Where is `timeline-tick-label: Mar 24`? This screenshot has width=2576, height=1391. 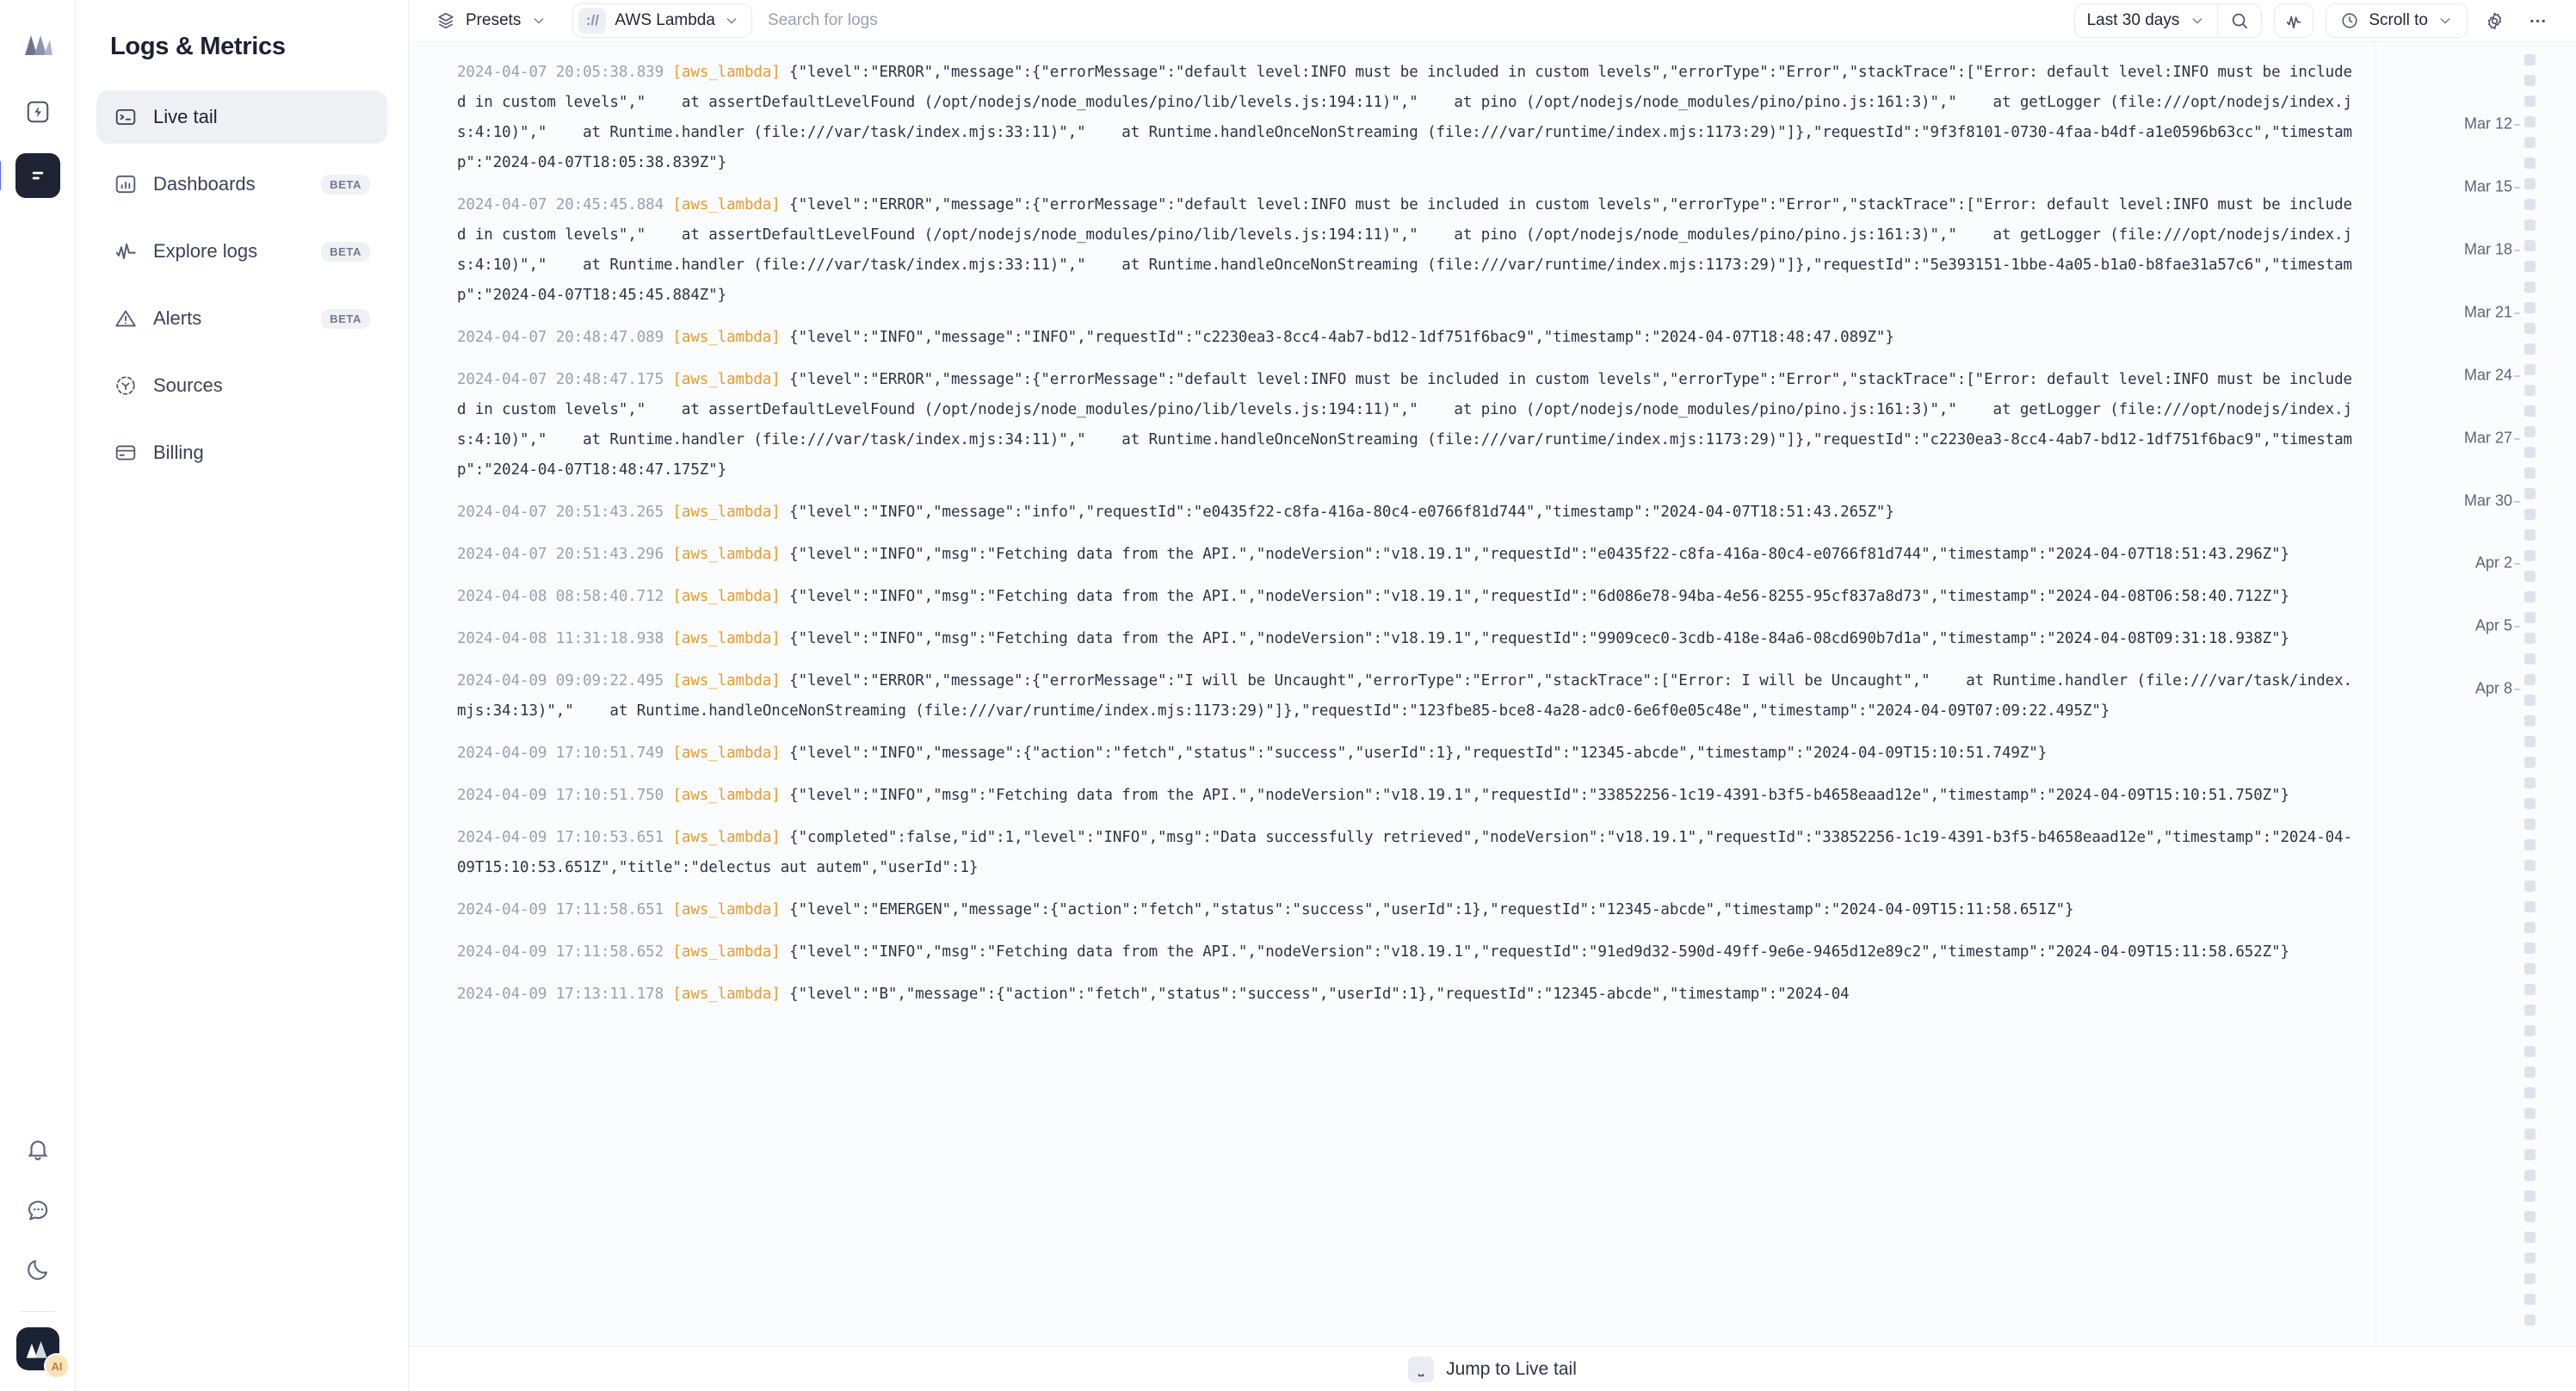 timeline-tick-label: Mar 24 is located at coordinates (2492, 375).